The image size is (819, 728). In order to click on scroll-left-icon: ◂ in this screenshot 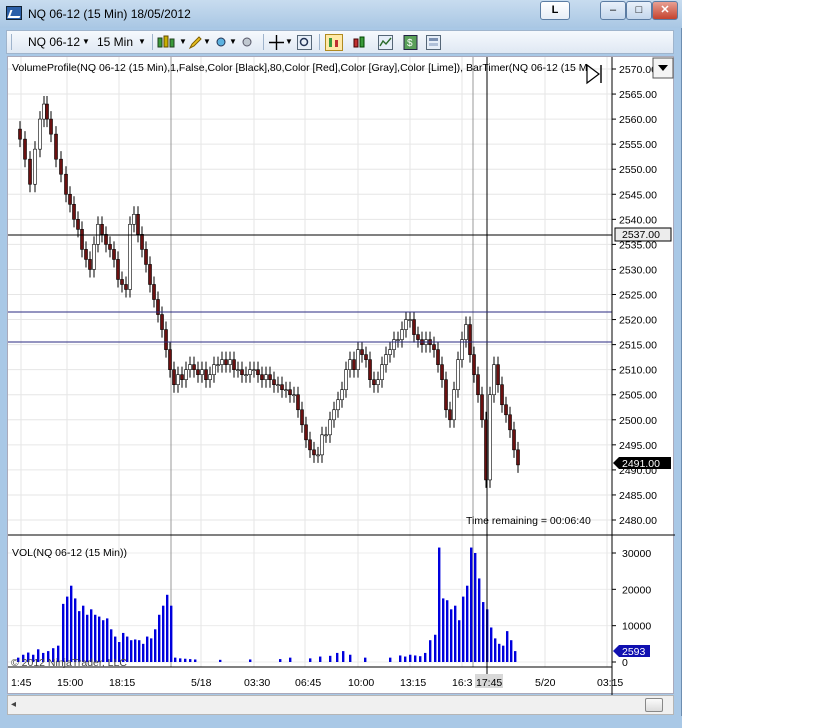, I will do `click(13, 704)`.